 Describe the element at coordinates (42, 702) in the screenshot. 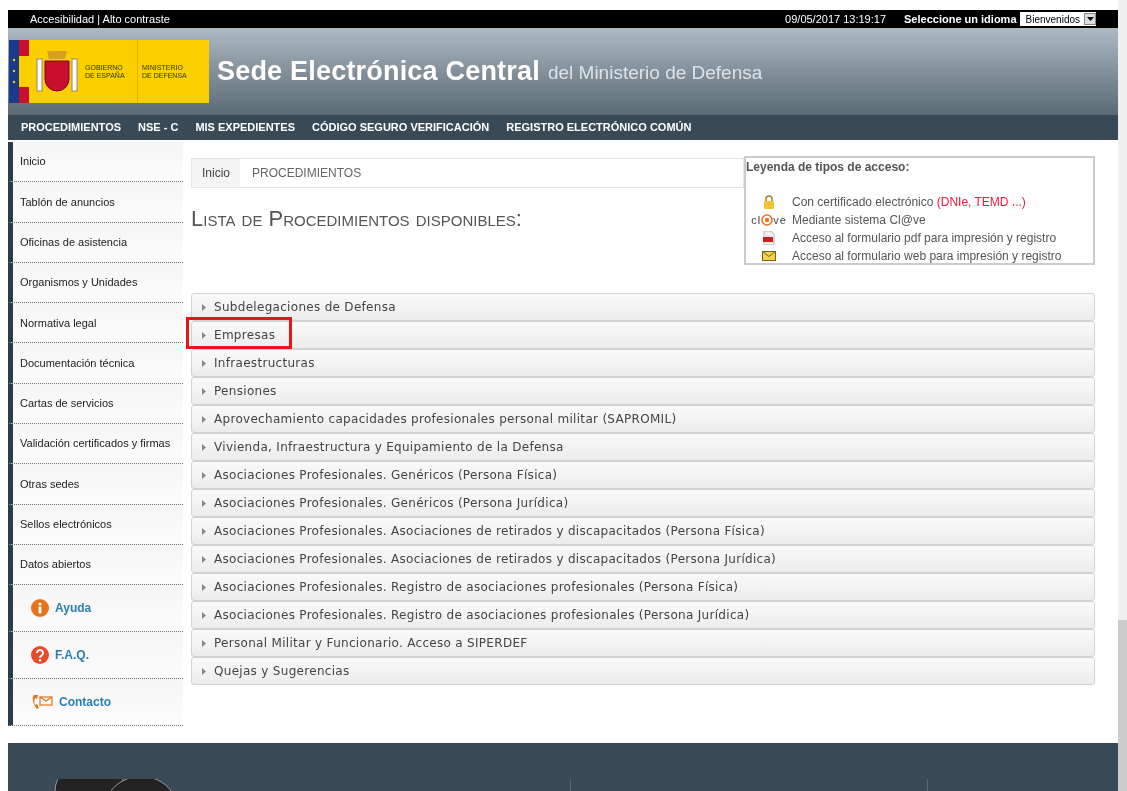

I see `phone-envelope-icon` at that location.